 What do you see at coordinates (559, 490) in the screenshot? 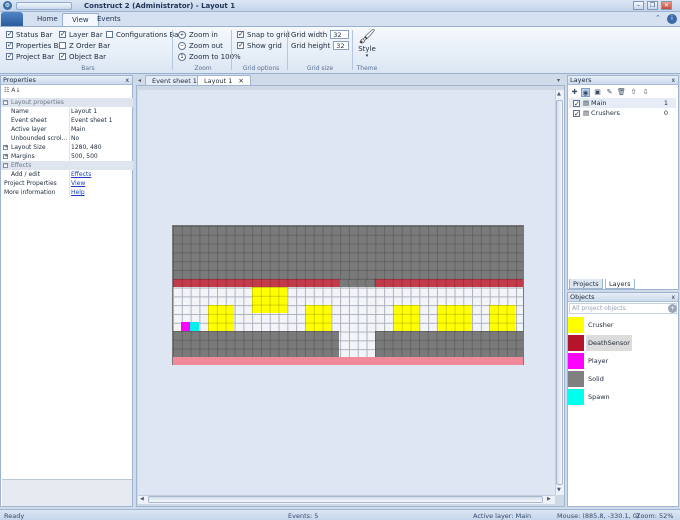
I see `scroll-down-icon: ▼` at bounding box center [559, 490].